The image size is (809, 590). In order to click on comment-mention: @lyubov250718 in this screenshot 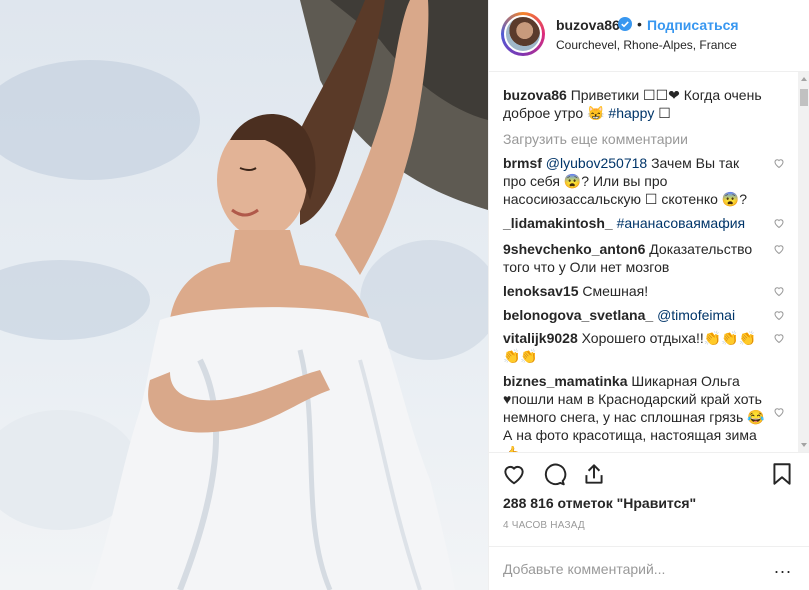, I will do `click(596, 163)`.